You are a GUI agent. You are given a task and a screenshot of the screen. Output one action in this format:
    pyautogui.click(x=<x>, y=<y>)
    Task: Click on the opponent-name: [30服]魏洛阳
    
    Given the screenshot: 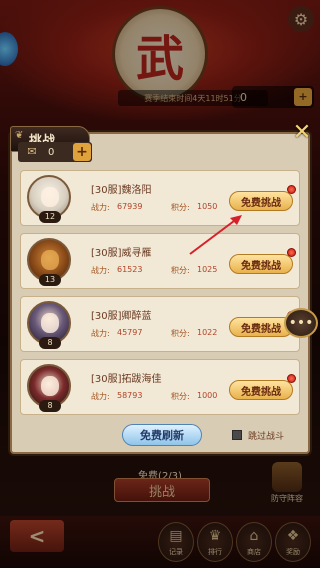 What is the action you would take?
    pyautogui.click(x=121, y=190)
    